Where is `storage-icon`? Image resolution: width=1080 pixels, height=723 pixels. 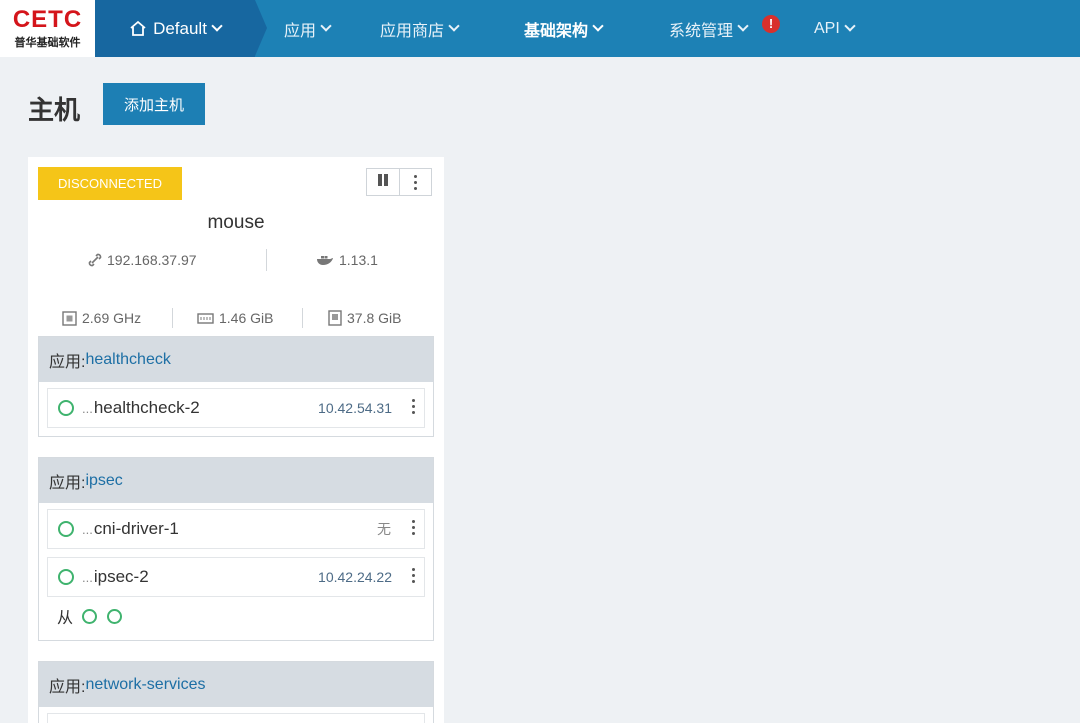 storage-icon is located at coordinates (335, 318).